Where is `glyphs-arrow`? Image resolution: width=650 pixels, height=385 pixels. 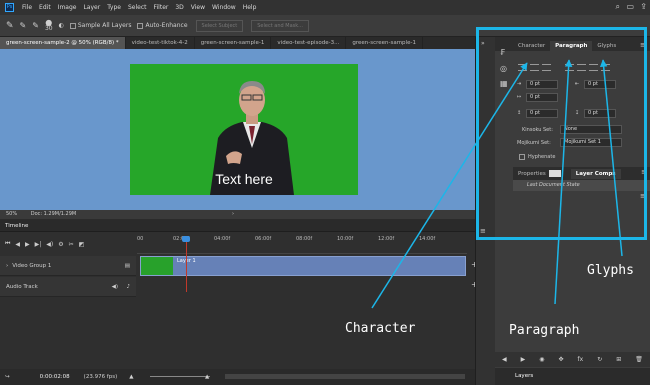
glyphs-arrow is located at coordinates (611, 158).